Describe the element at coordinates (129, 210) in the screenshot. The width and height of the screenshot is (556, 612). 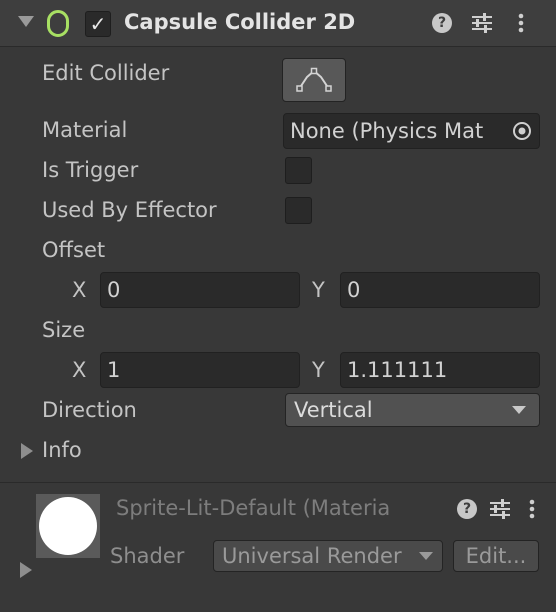
I see `used-by-effector-label: Used By Effector` at that location.